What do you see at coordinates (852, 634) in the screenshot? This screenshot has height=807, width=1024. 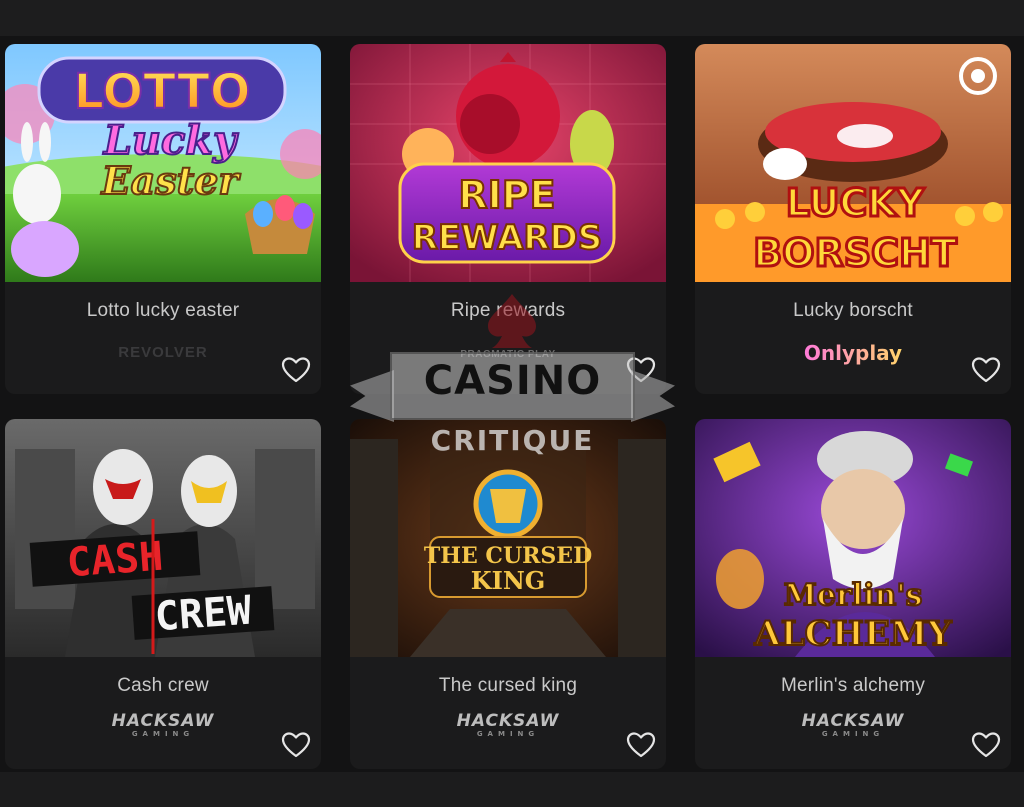 I see `svg-text: ALCHEMY` at bounding box center [852, 634].